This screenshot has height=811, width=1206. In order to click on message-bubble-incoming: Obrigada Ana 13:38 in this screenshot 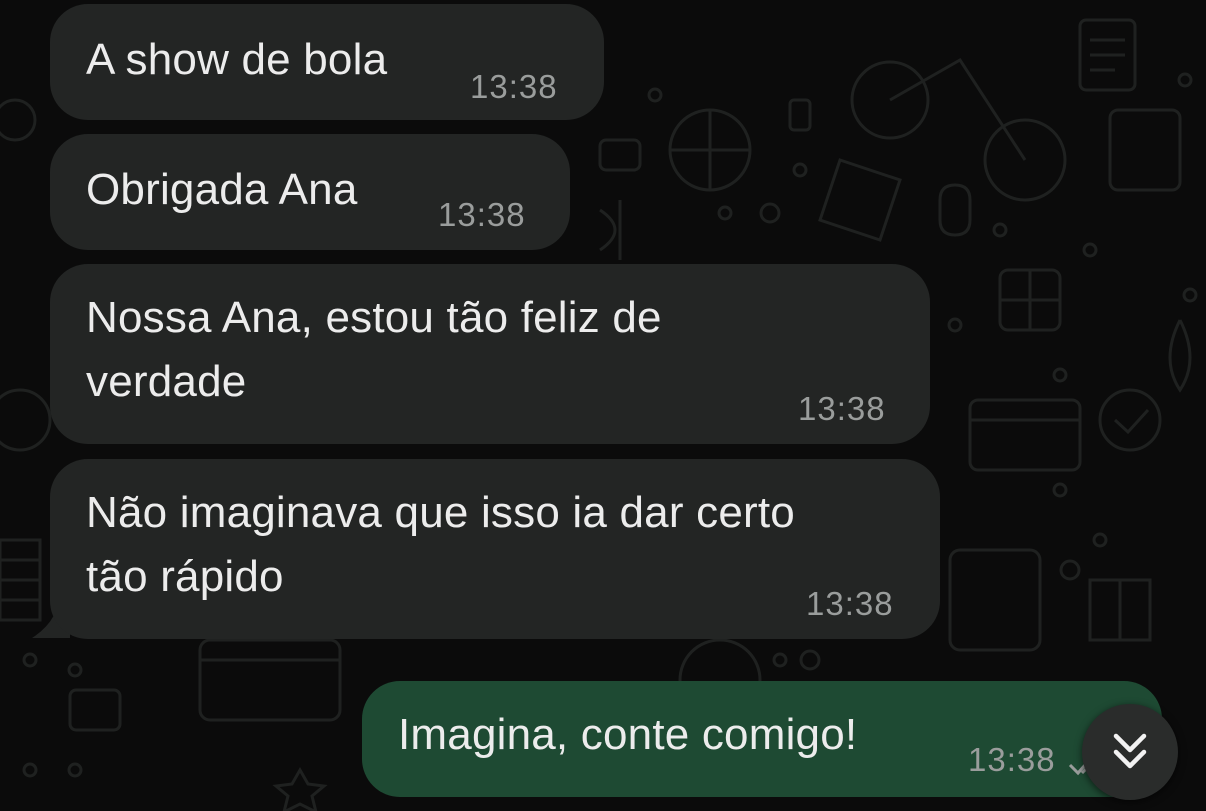, I will do `click(310, 192)`.